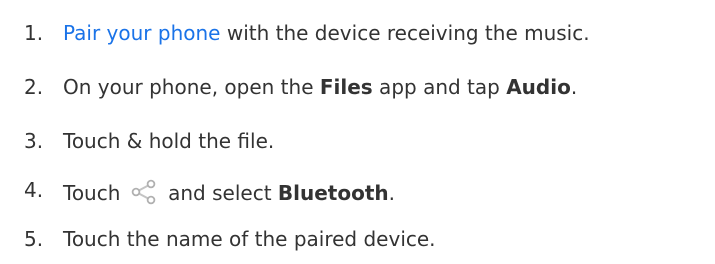 The width and height of the screenshot is (715, 264). I want to click on step-3: 3. Touch & hold the file., so click(357, 141).